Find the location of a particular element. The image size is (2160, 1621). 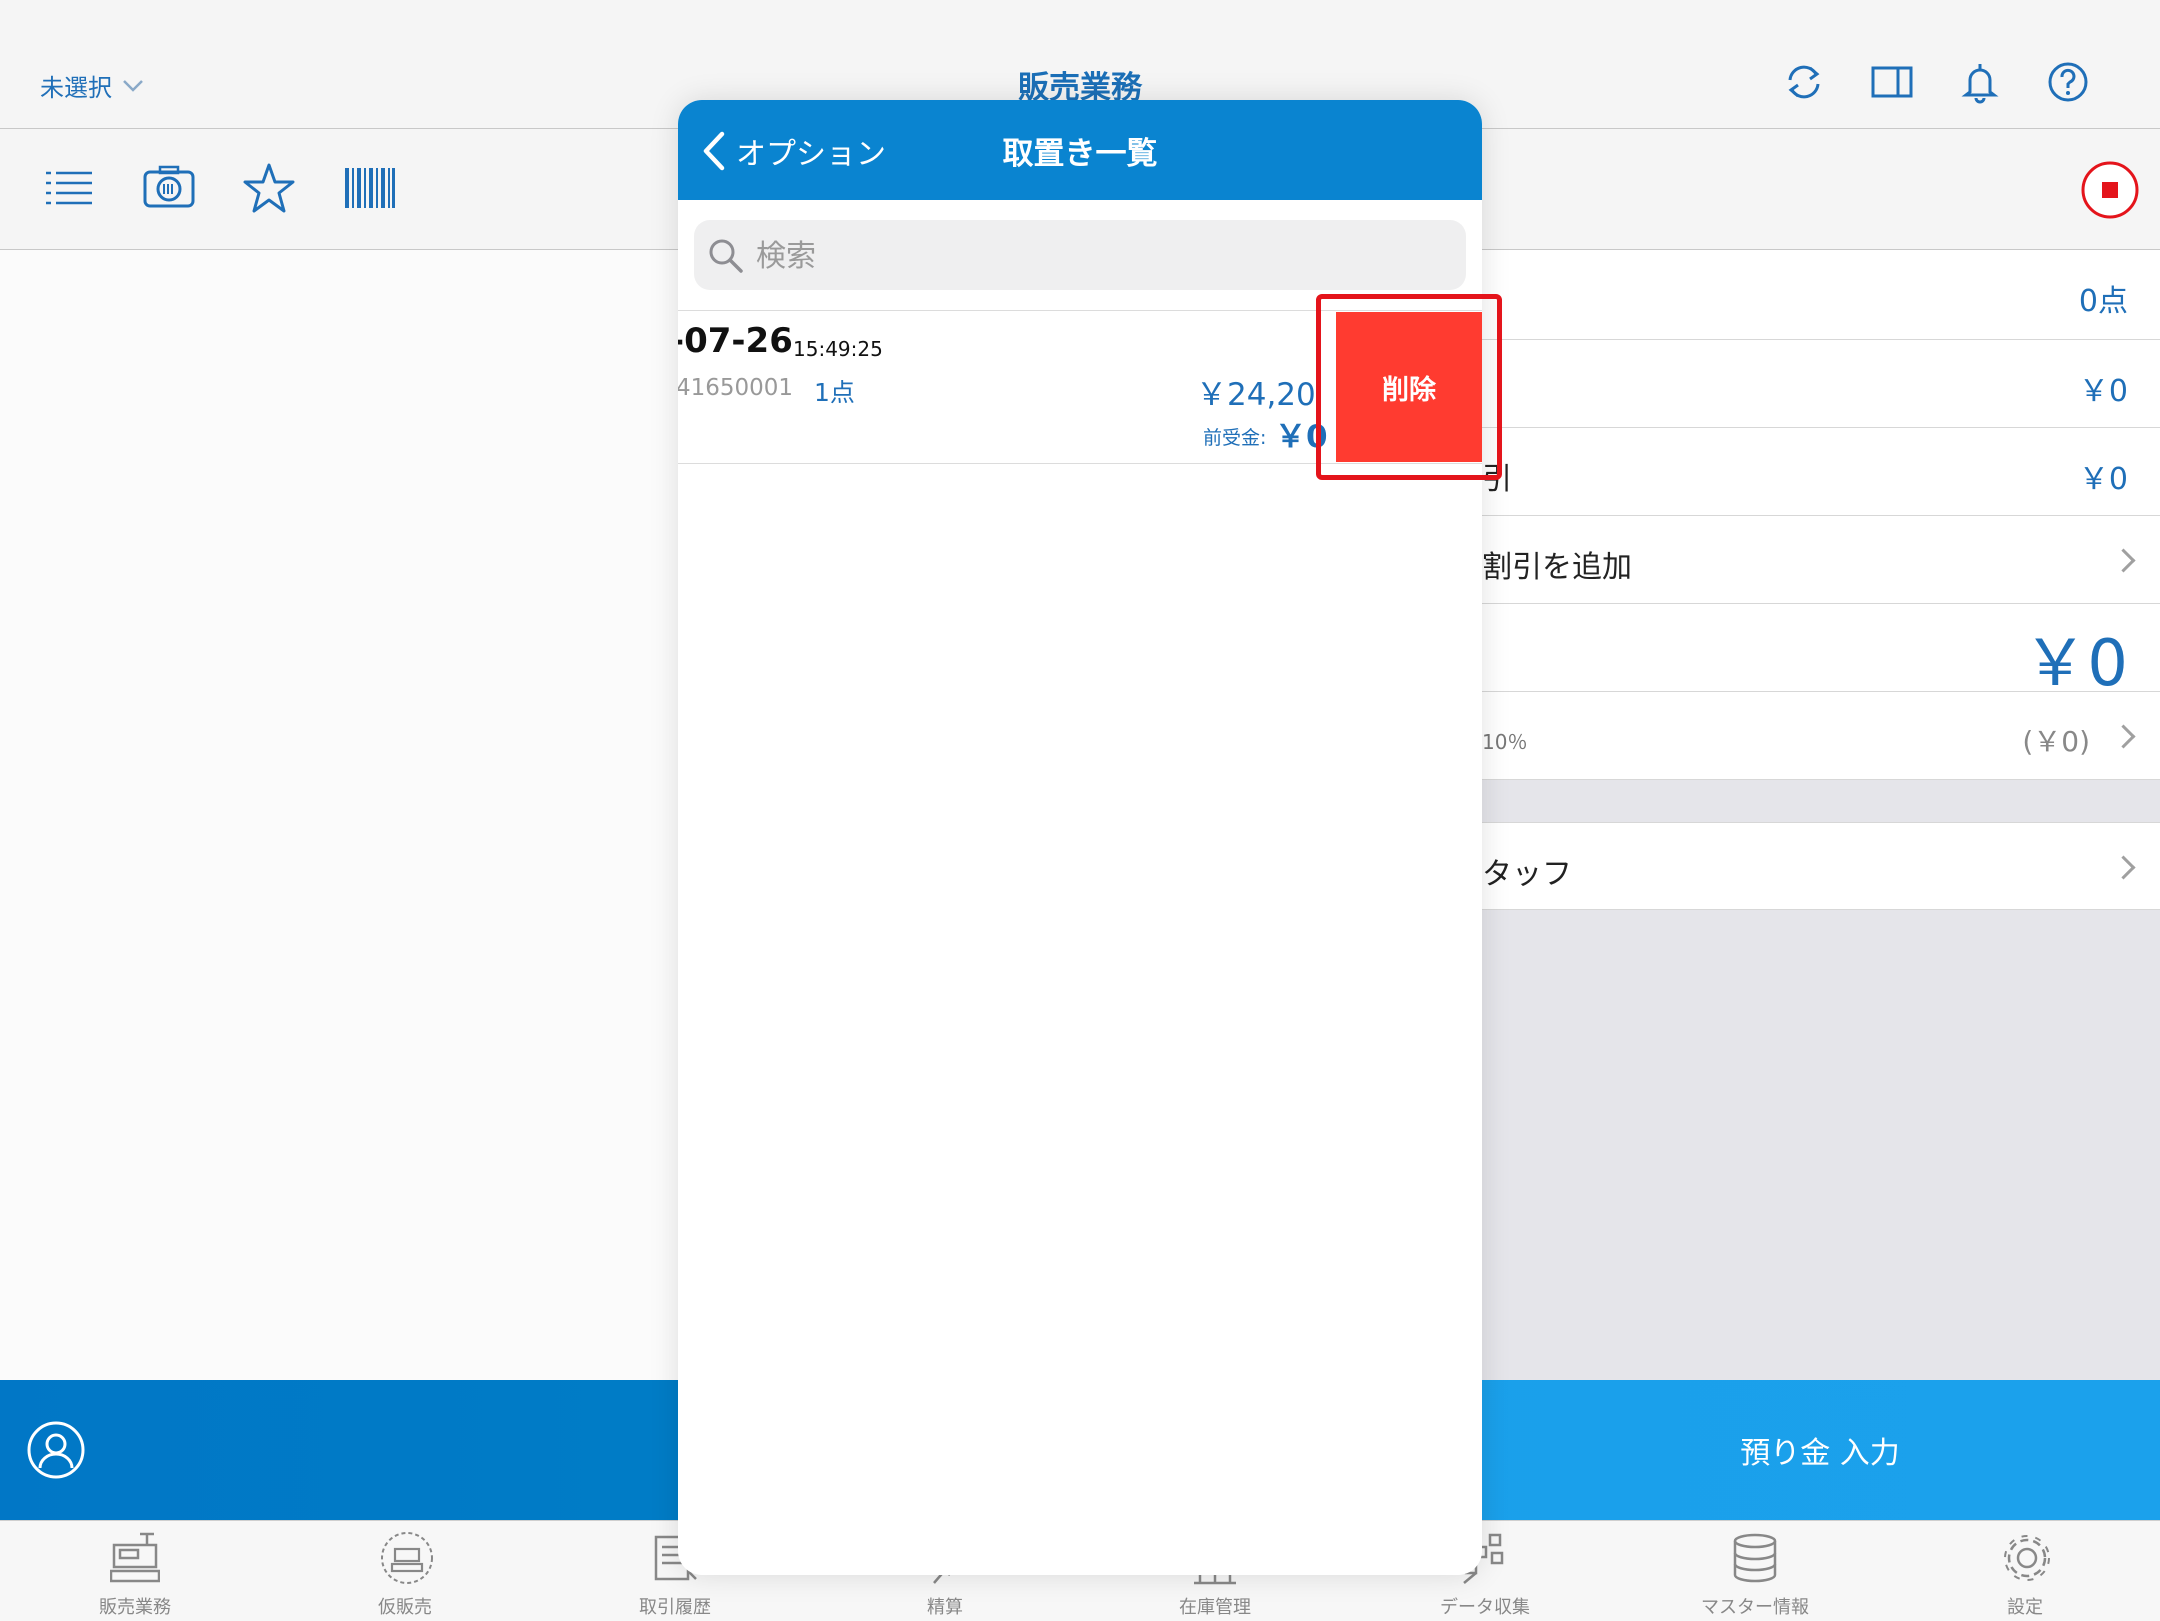

database-icon is located at coordinates (1755, 1558).